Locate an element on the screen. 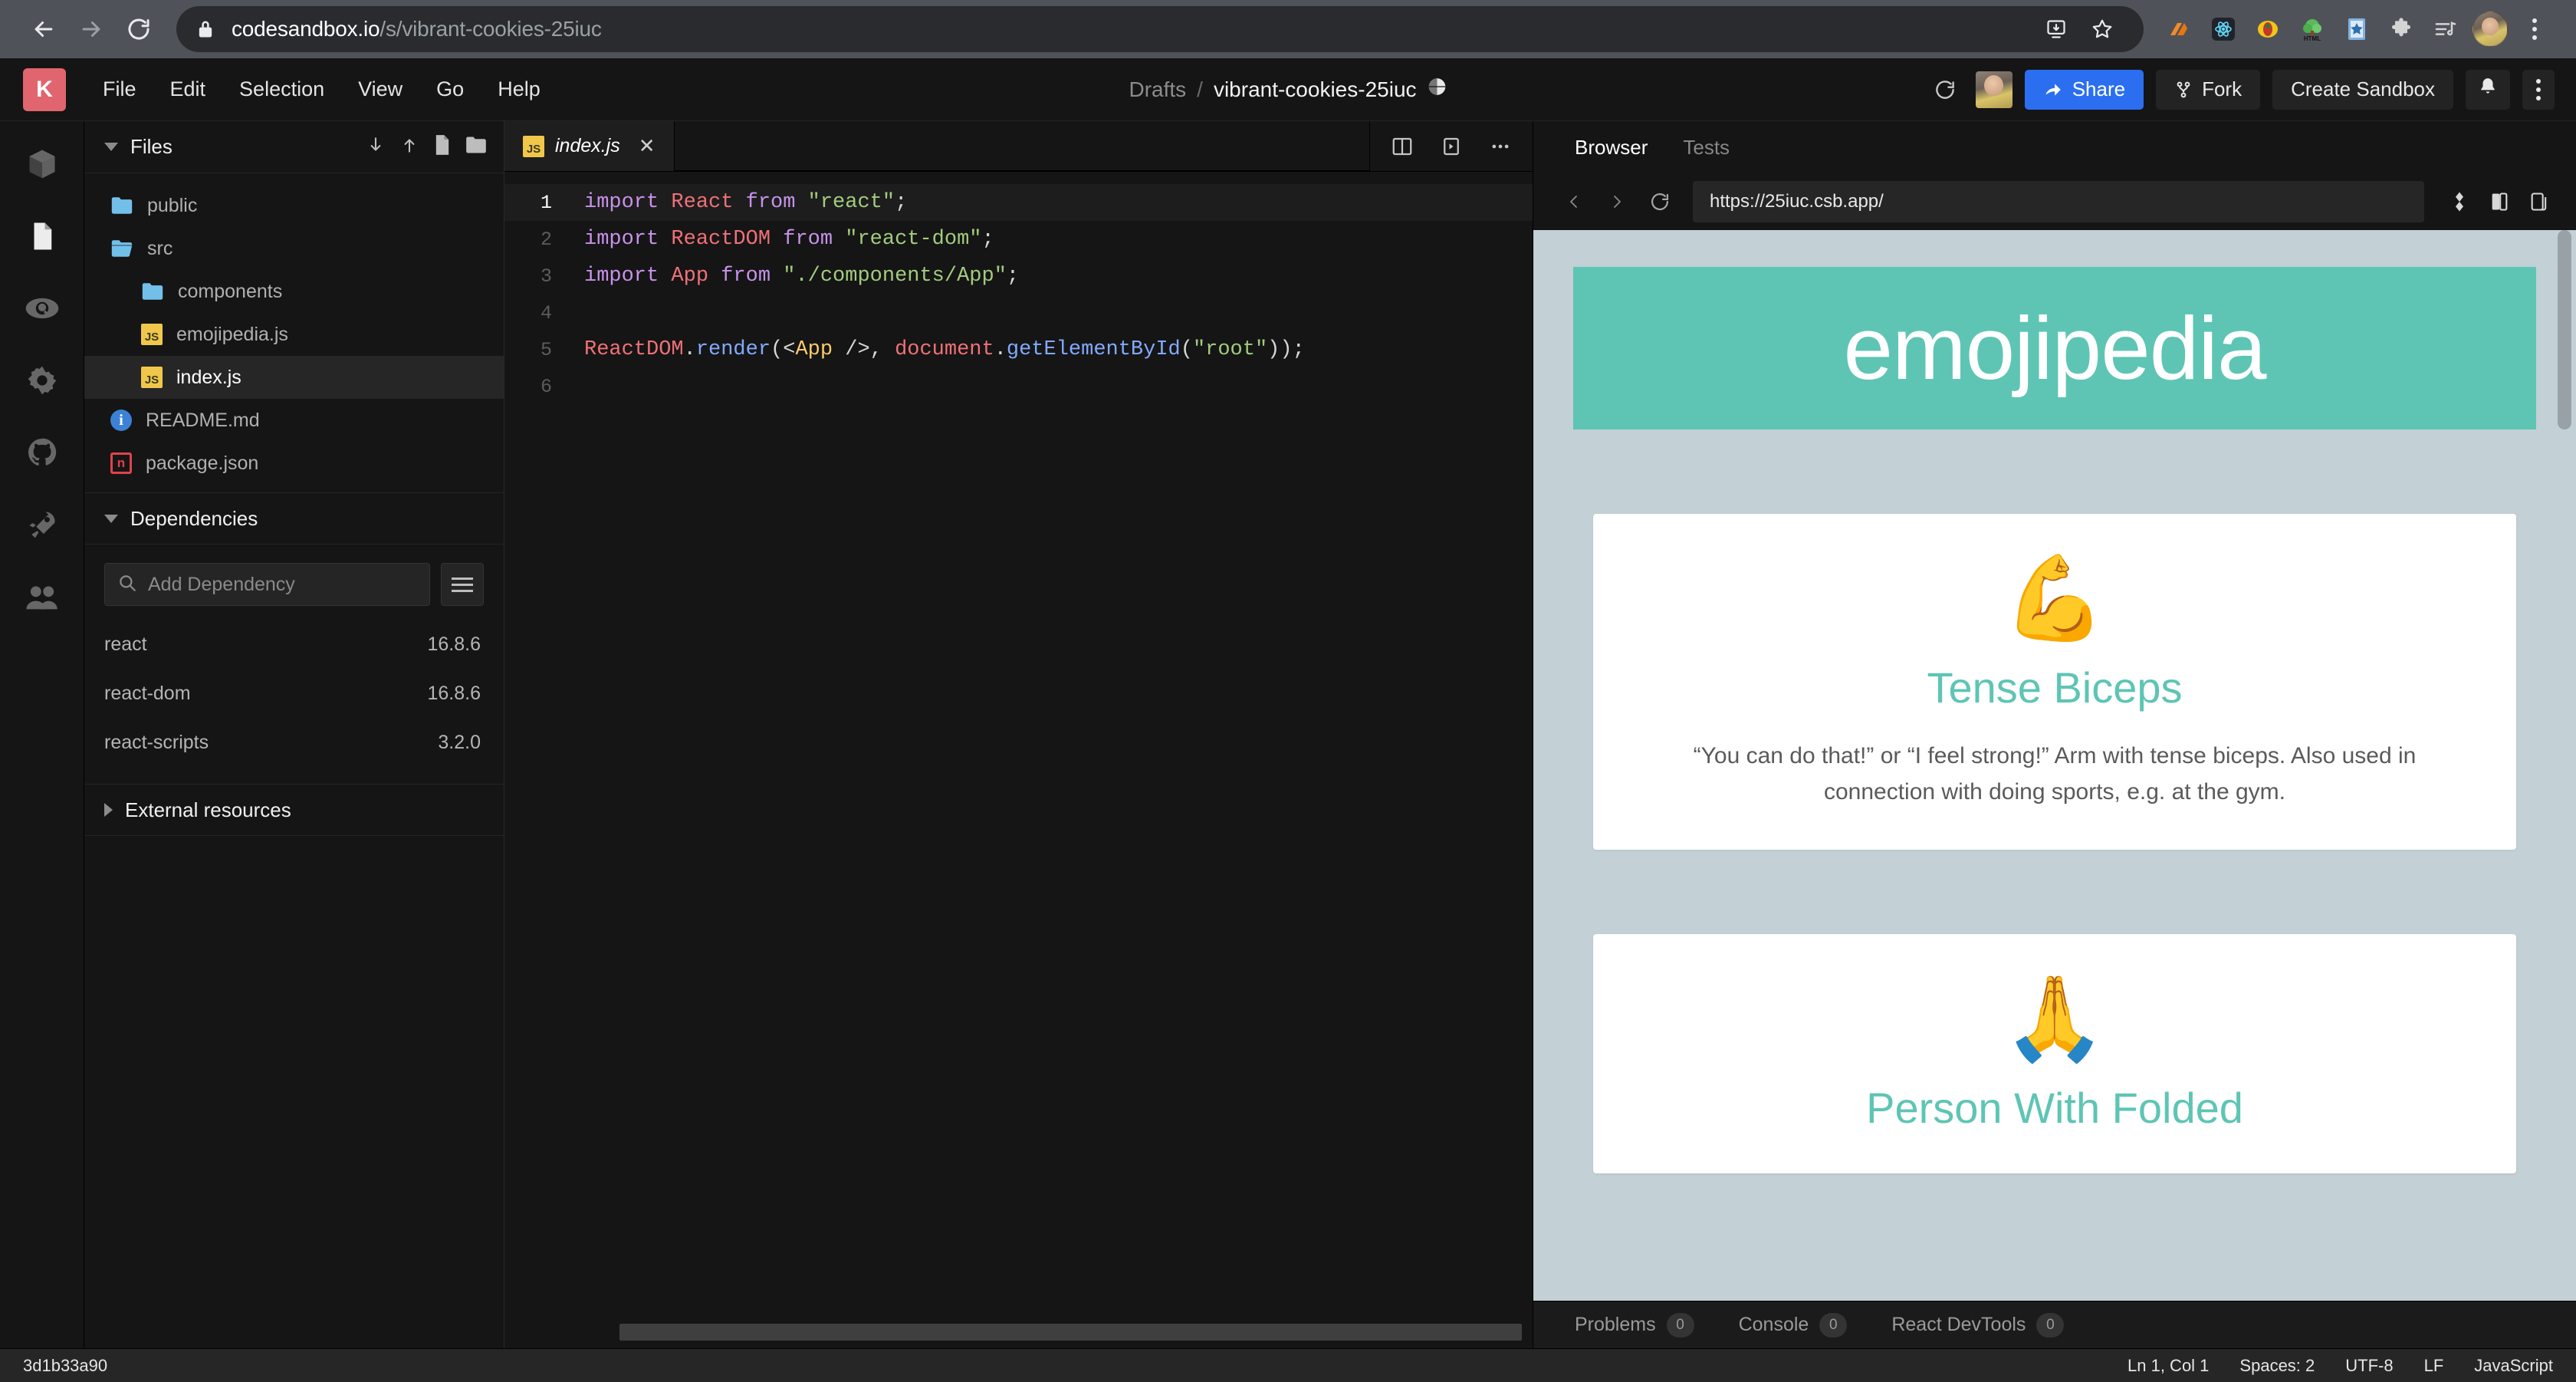 The image size is (2576, 1382). external-resources-header: External resources is located at coordinates (294, 810).